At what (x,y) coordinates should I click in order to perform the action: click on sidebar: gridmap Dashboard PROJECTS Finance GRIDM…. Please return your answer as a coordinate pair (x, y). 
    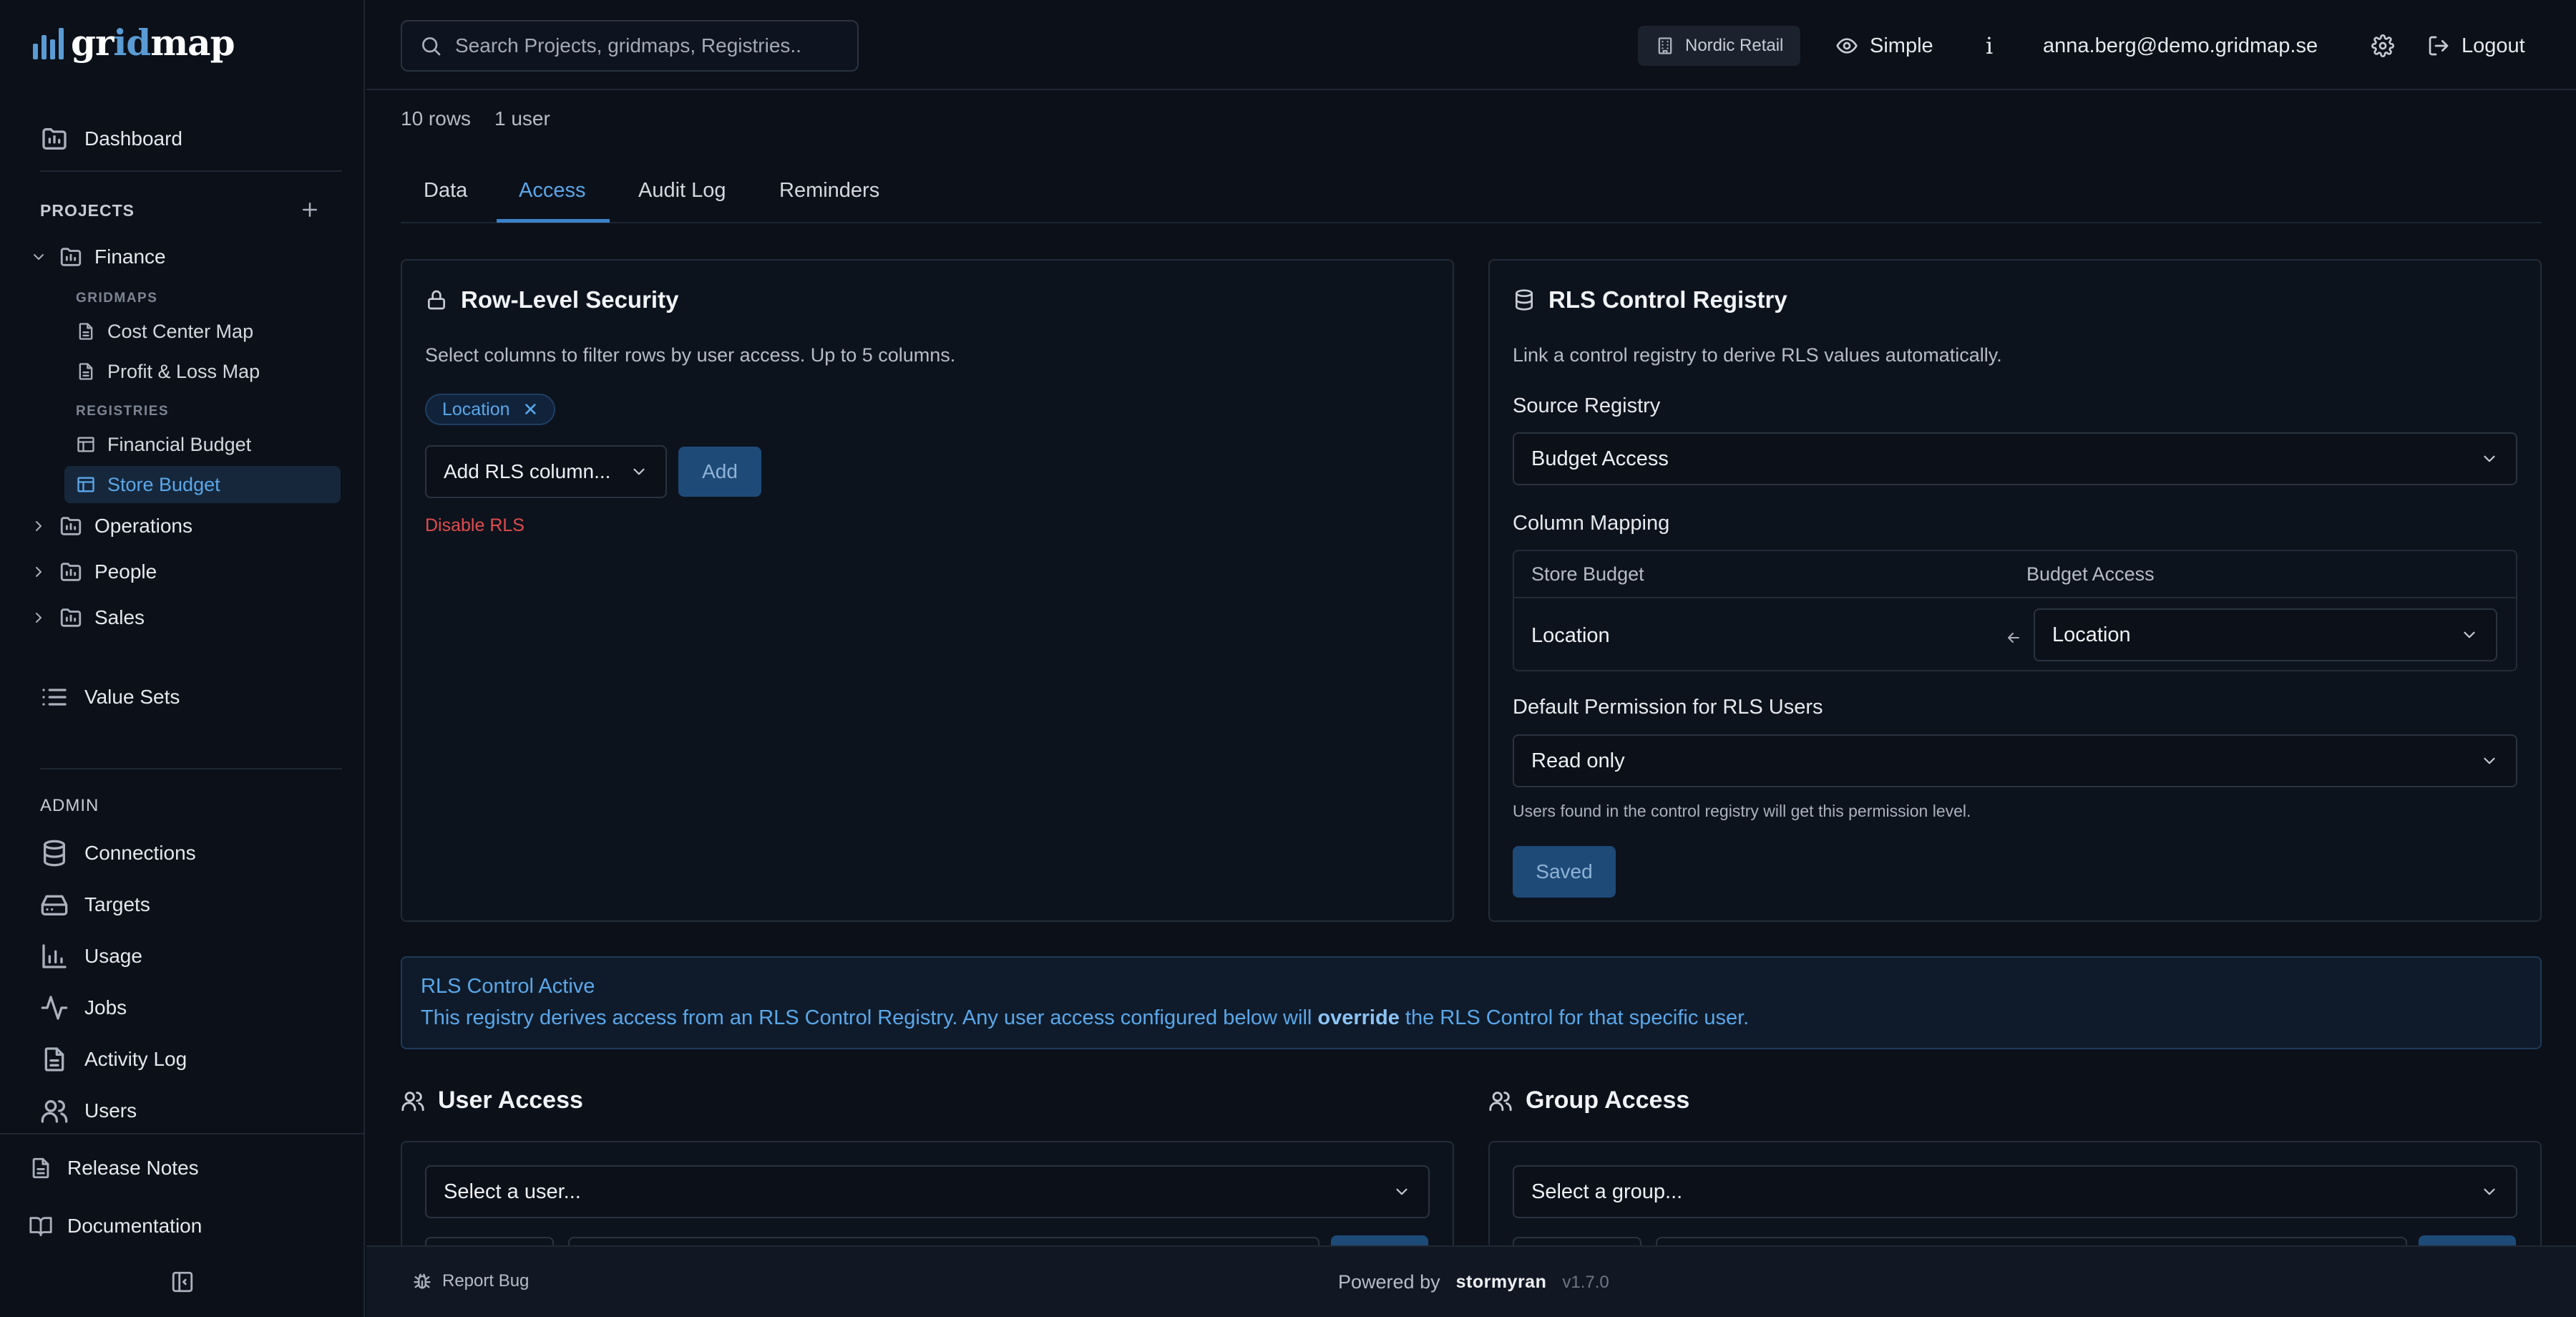
    Looking at the image, I should click on (182, 658).